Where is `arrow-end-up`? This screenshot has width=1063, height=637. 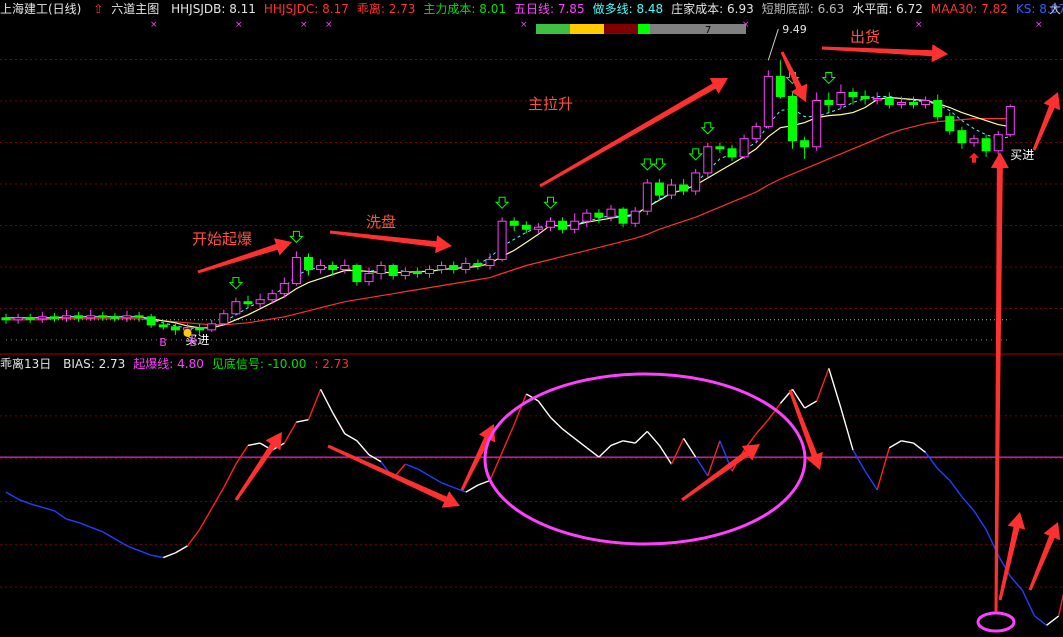
arrow-end-up is located at coordinates (1046, 121).